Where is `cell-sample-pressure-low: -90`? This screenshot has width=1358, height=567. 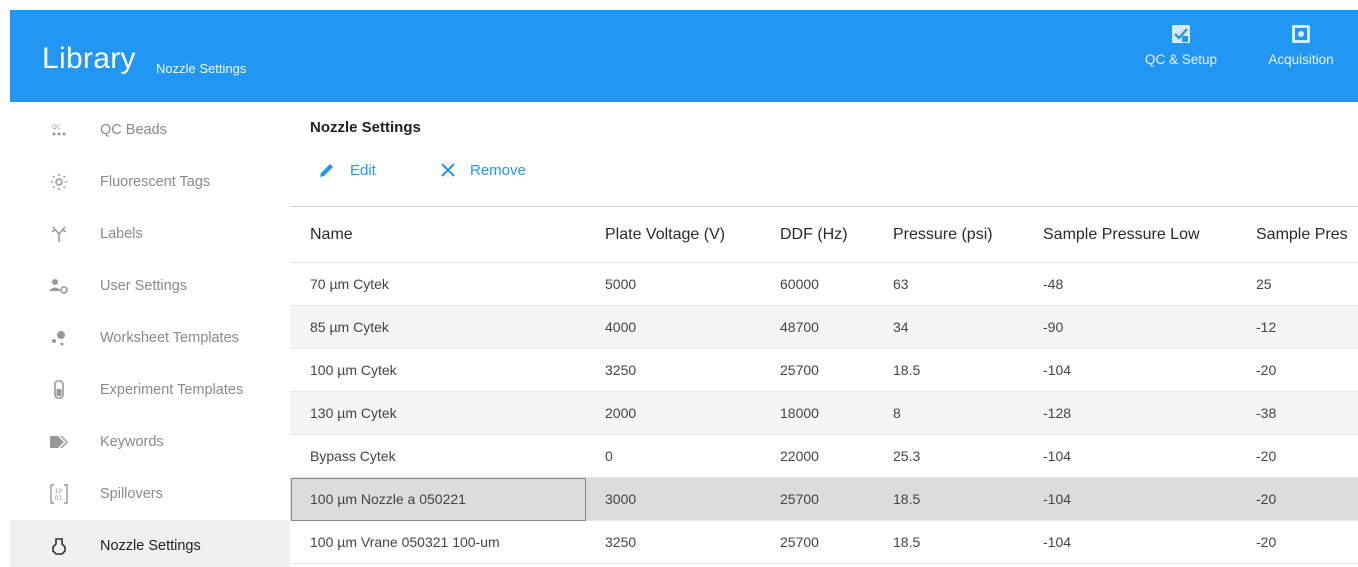
cell-sample-pressure-low: -90 is located at coordinates (1053, 327).